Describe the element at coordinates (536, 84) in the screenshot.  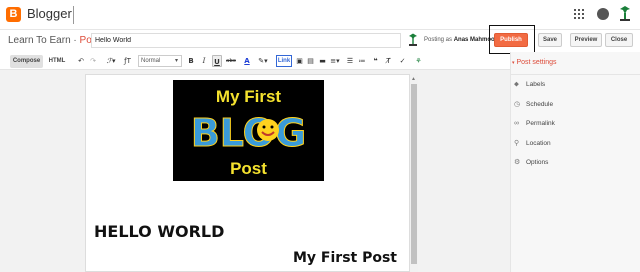
I see `sidebar-item-label: Labels` at that location.